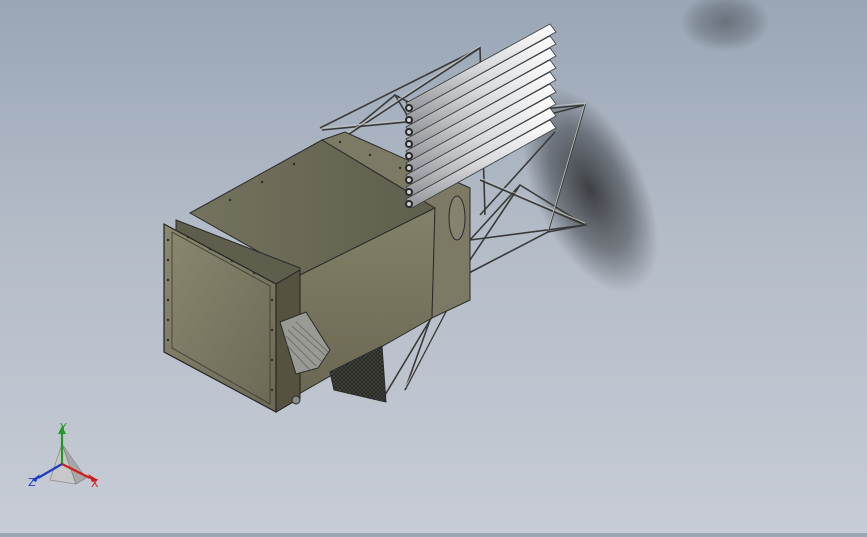 Image resolution: width=867 pixels, height=537 pixels. I want to click on orientation-triad: X Y Z, so click(65, 458).